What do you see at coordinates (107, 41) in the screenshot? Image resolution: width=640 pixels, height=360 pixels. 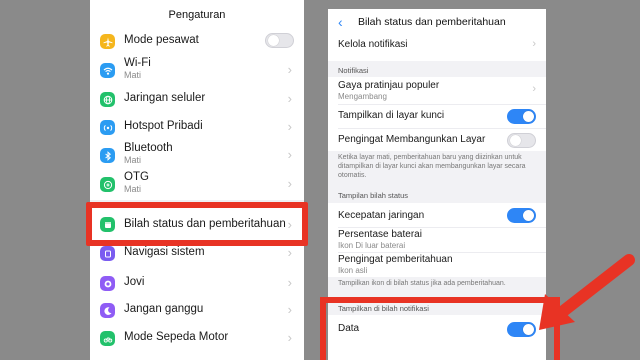 I see `airplane-icon` at bounding box center [107, 41].